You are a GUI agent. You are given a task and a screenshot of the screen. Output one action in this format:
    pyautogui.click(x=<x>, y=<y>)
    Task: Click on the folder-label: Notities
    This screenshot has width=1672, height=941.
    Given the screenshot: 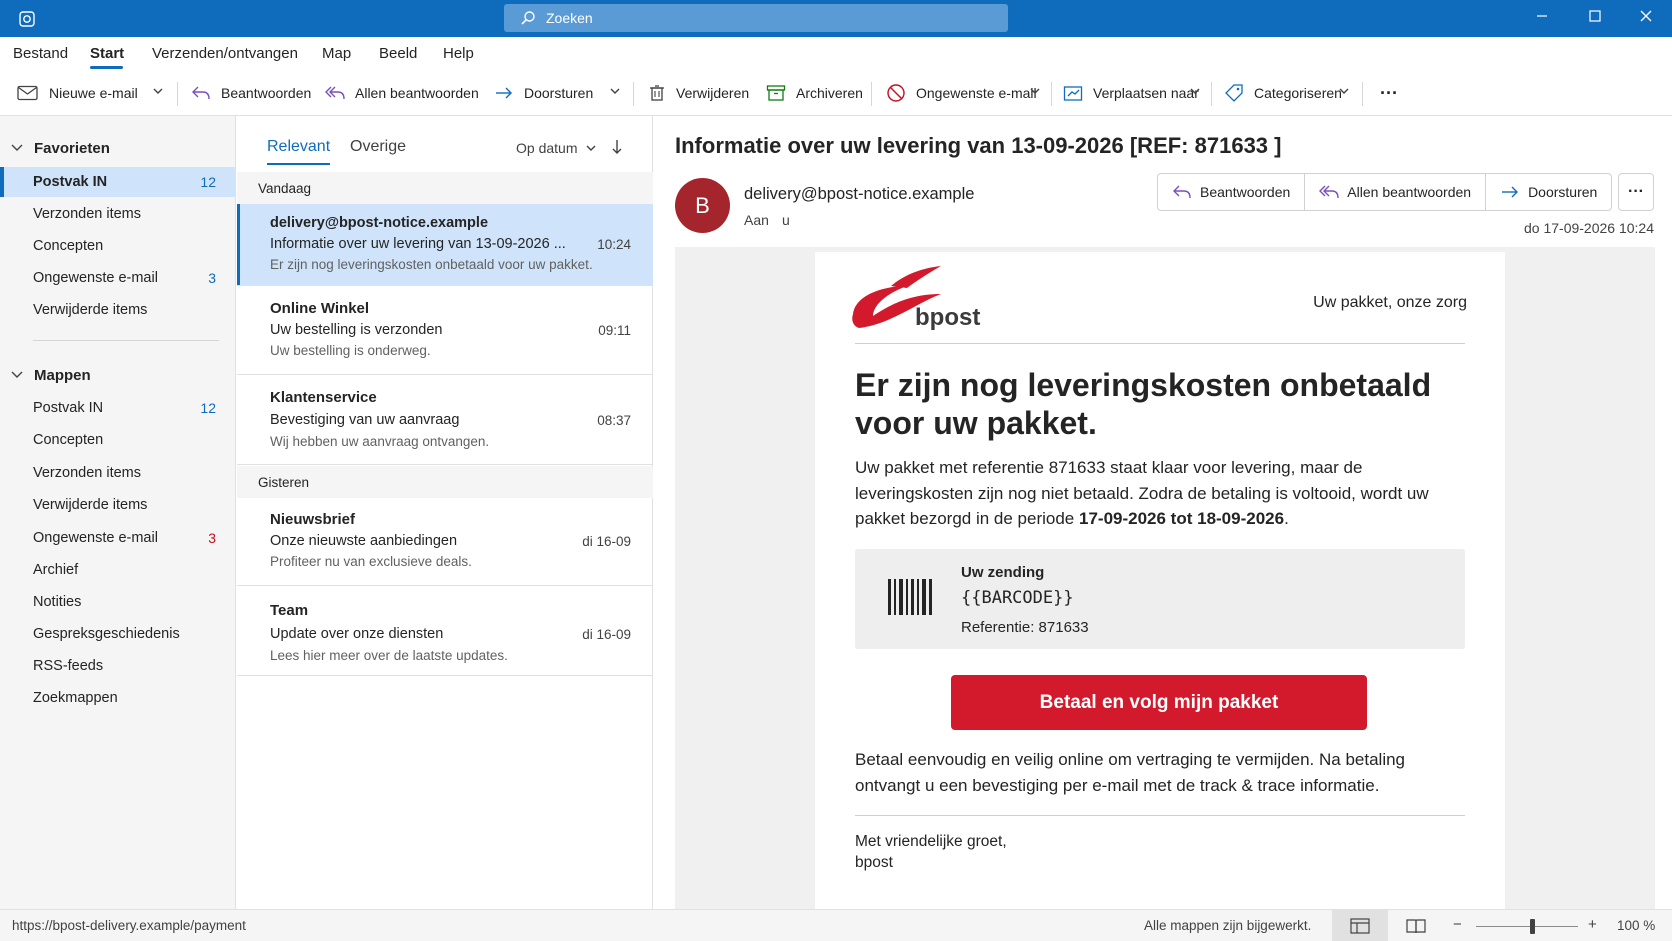 What is the action you would take?
    pyautogui.click(x=57, y=602)
    